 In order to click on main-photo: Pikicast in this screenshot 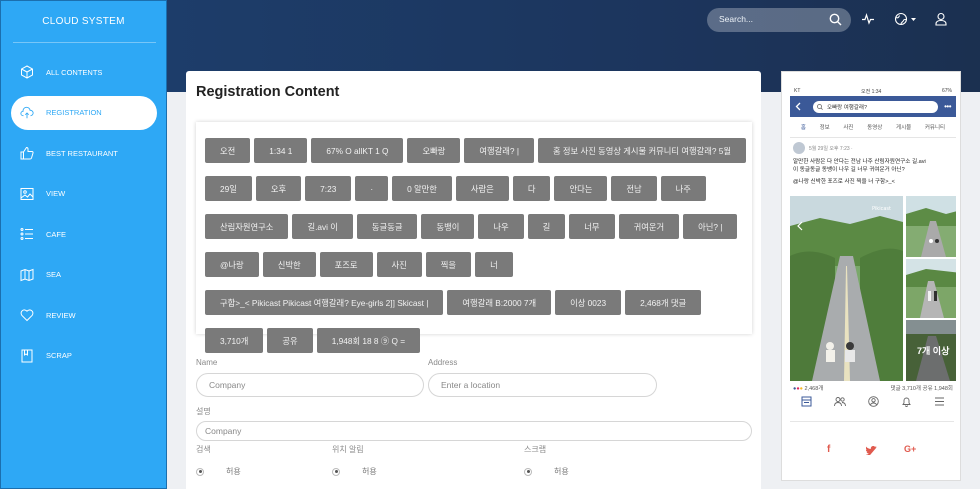, I will do `click(846, 288)`.